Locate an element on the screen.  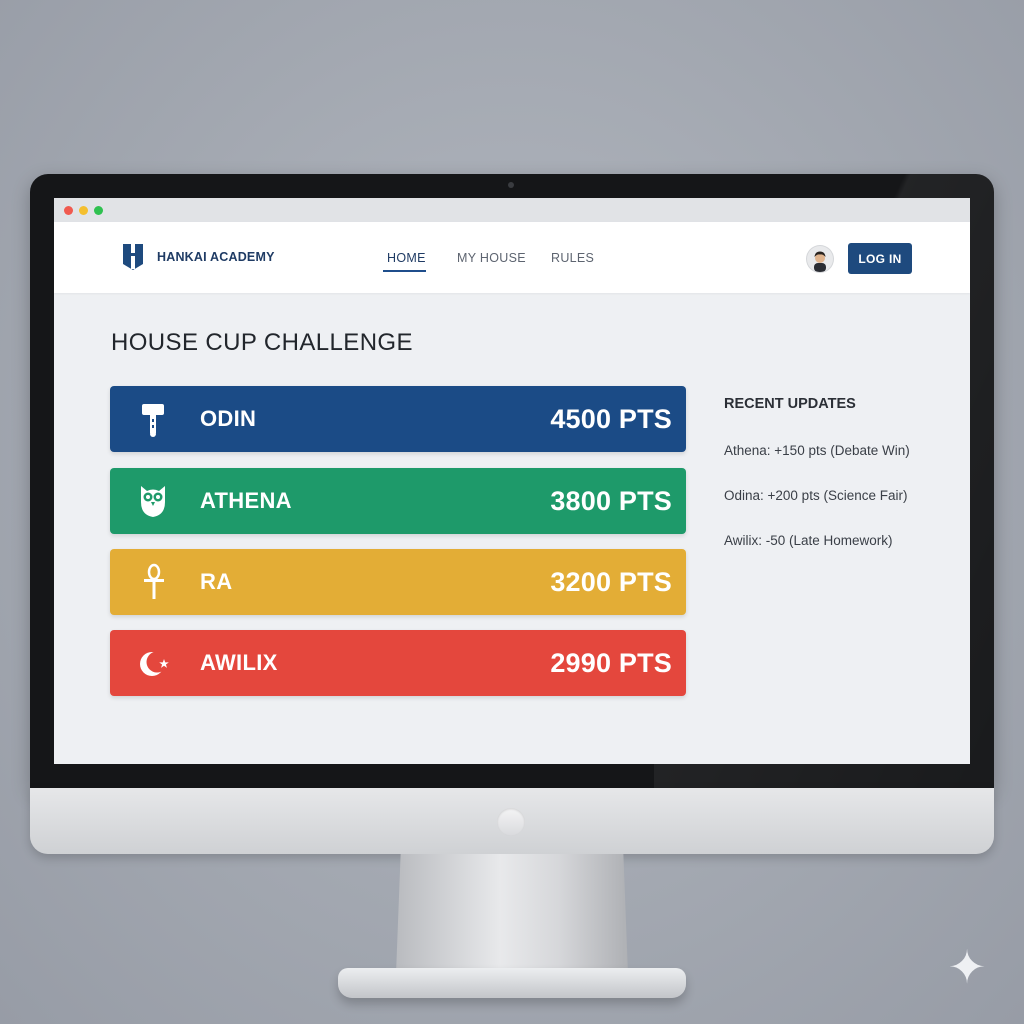
house-card-awilix: AWILIX 2990 PTS is located at coordinates (398, 663).